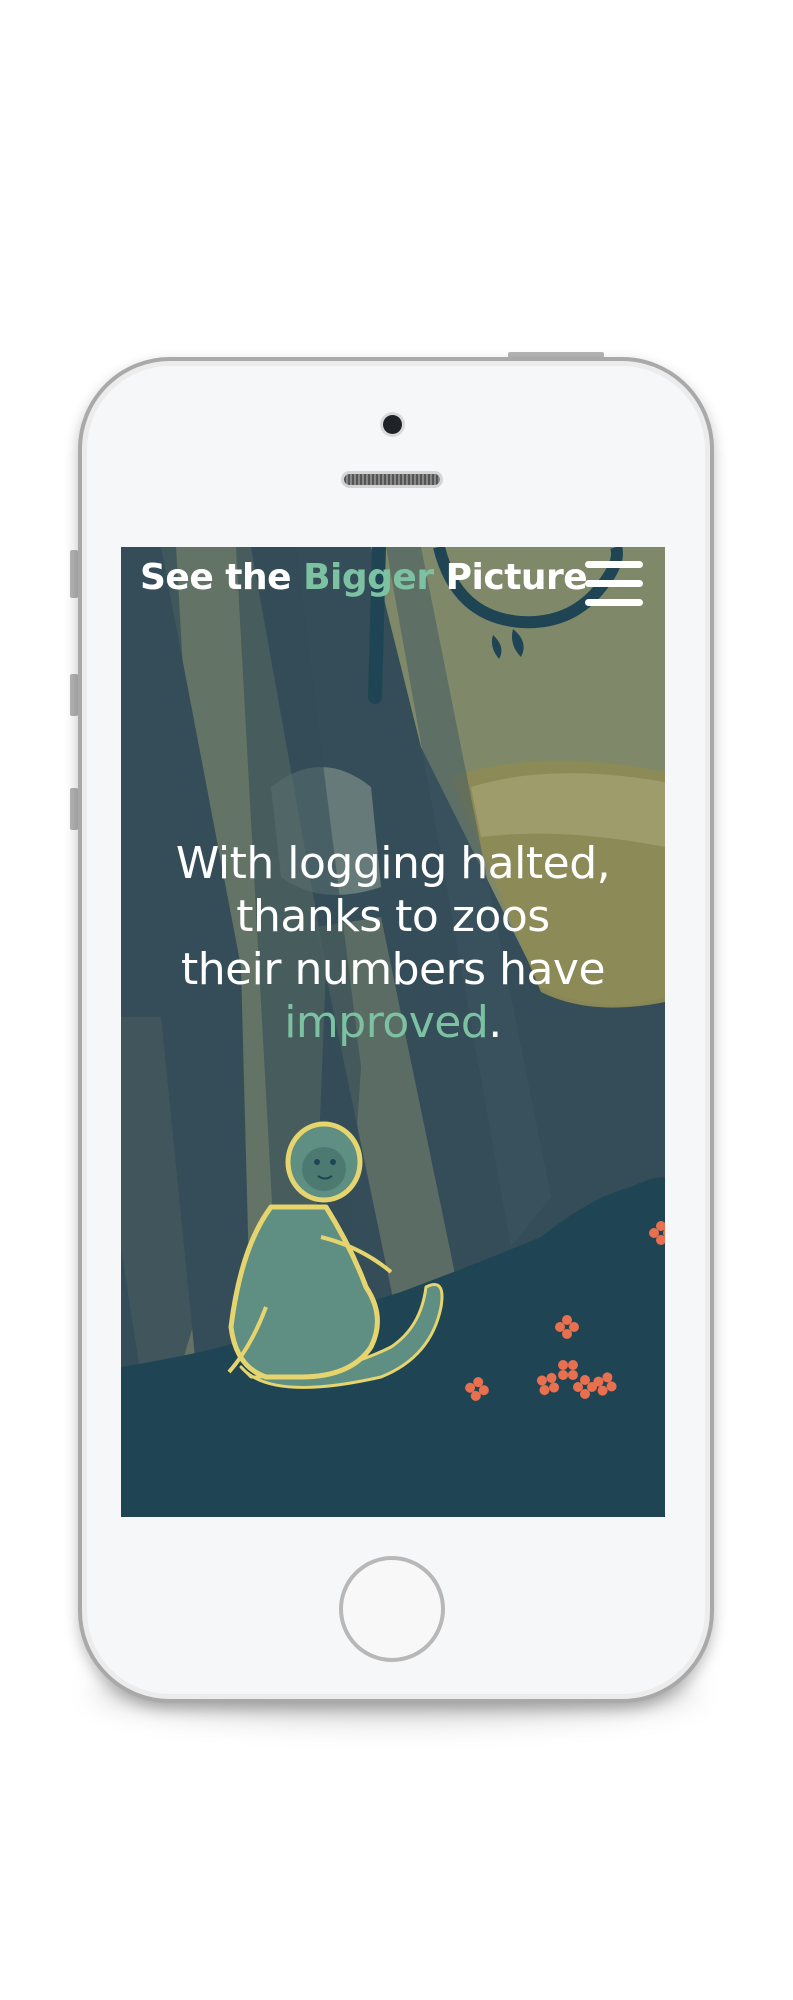  I want to click on headline-line-4: improved., so click(393, 1022).